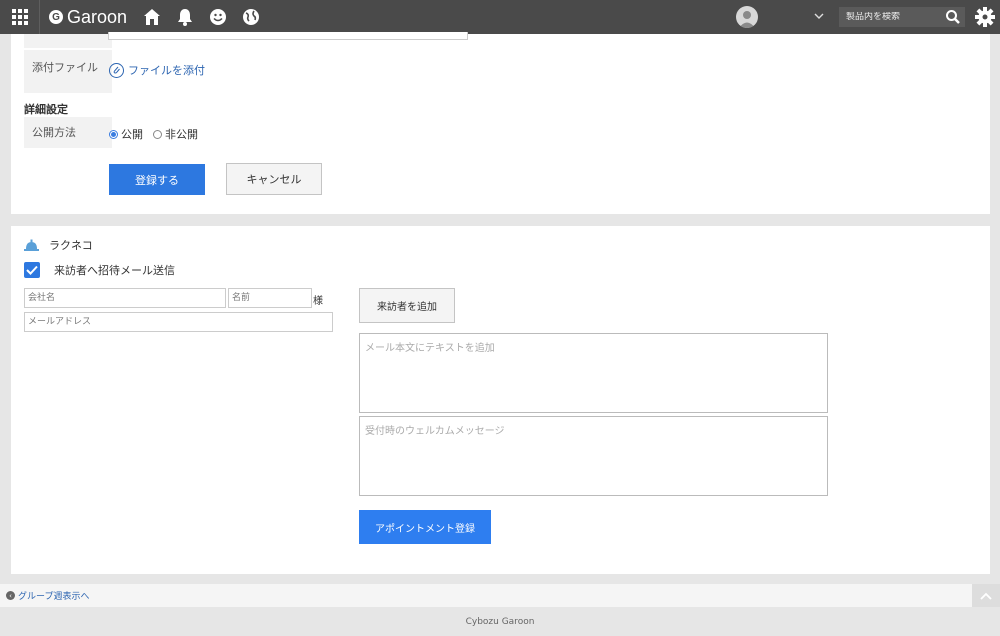 The width and height of the screenshot is (1000, 636). I want to click on search-box, so click(902, 17).